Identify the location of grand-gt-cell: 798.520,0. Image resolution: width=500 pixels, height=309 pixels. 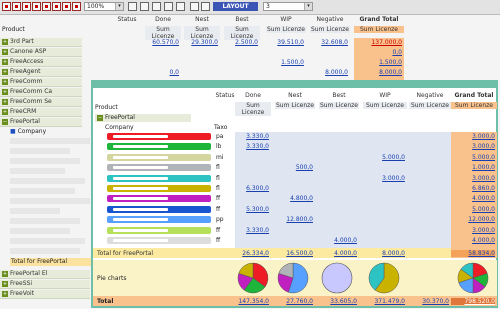
(473, 301).